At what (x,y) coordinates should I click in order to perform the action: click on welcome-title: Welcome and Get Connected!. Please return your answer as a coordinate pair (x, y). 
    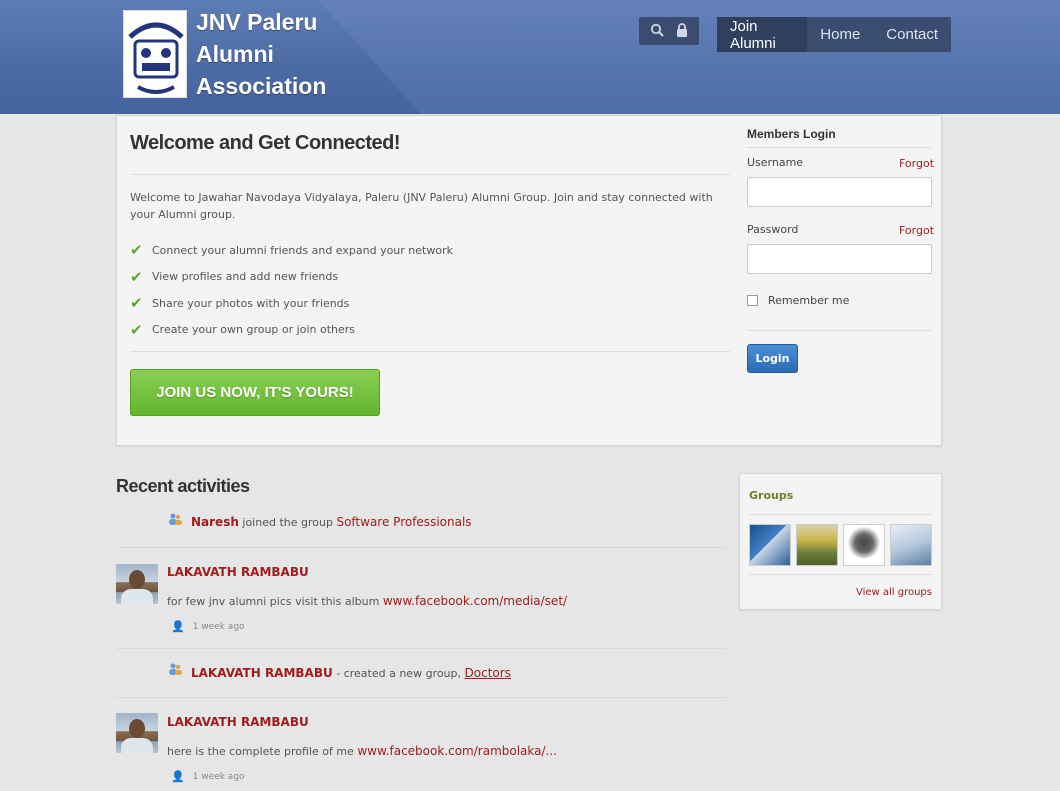
    Looking at the image, I should click on (265, 143).